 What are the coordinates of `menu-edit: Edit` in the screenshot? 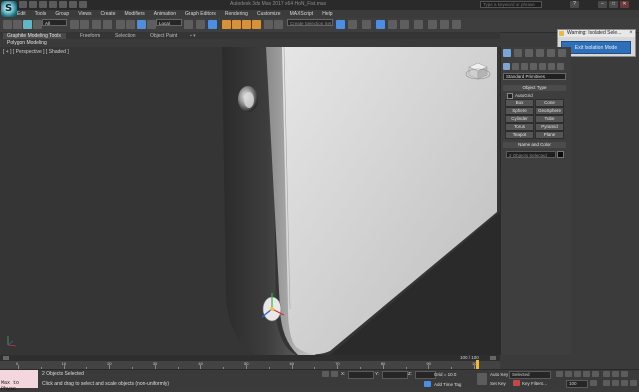 It's located at (21, 14).